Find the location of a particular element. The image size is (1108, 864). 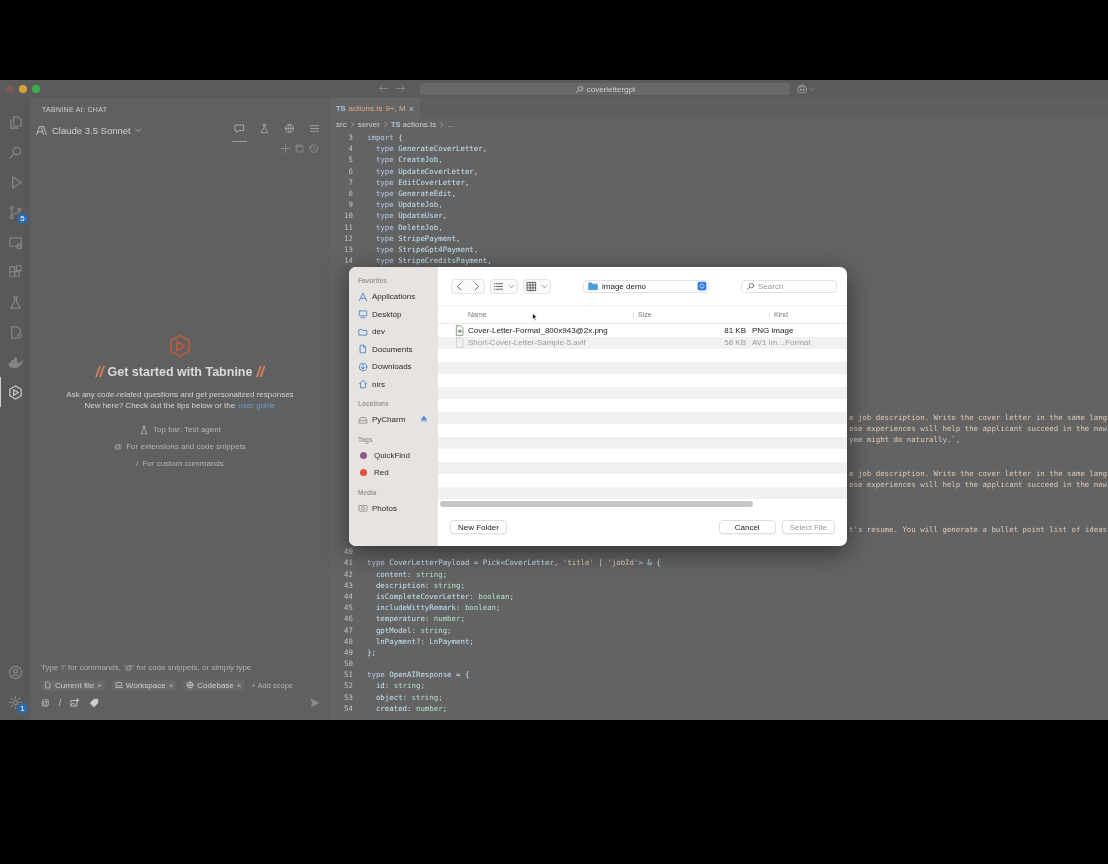

dialog-button: Cancel is located at coordinates (747, 527).